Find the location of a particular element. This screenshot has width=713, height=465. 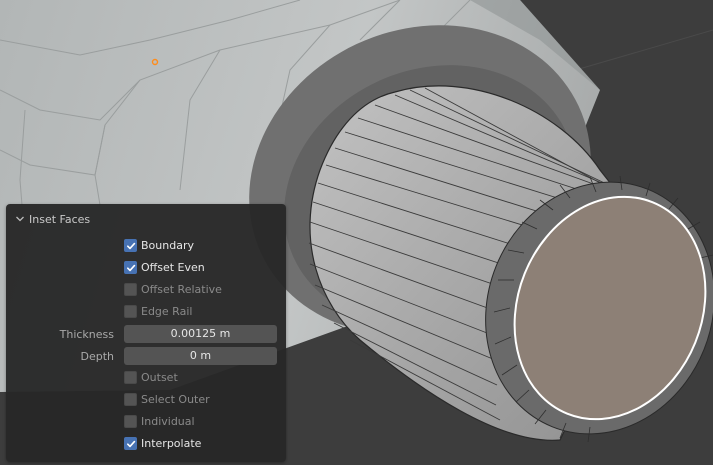

checkbox-label: Interpolate is located at coordinates (171, 443).